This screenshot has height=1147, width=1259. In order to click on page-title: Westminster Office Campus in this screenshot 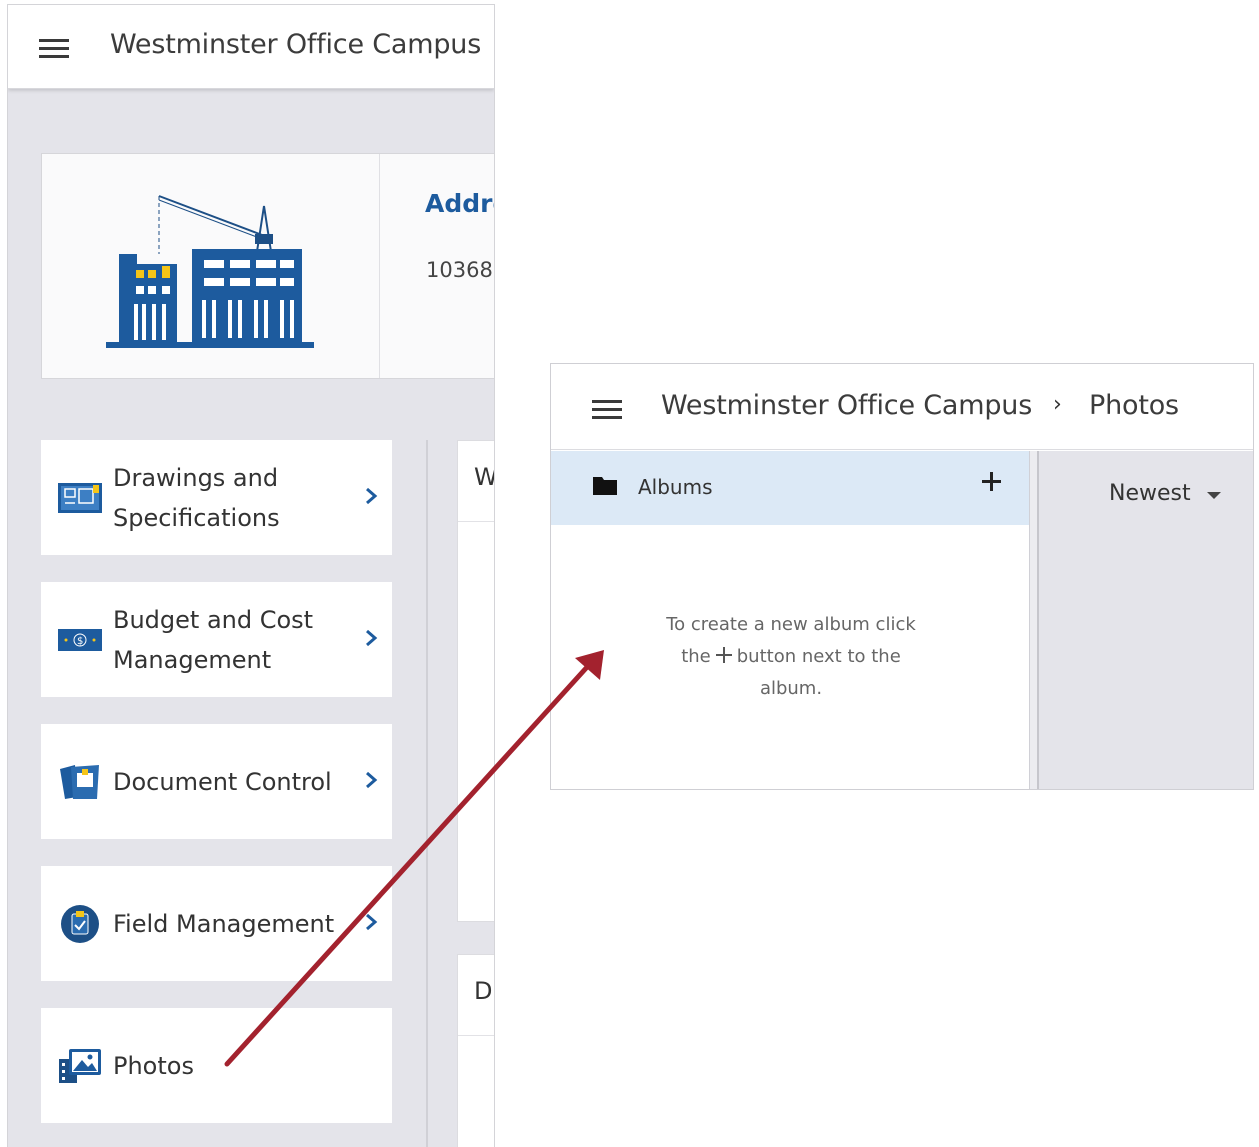, I will do `click(296, 44)`.